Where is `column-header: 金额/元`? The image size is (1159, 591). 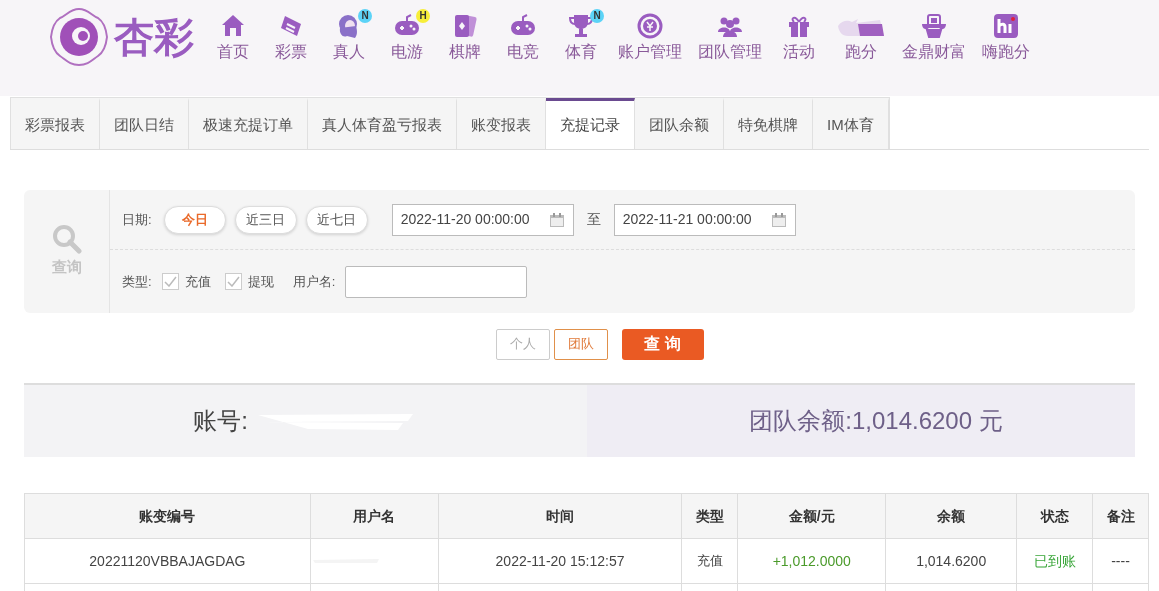
column-header: 金额/元 is located at coordinates (811, 516).